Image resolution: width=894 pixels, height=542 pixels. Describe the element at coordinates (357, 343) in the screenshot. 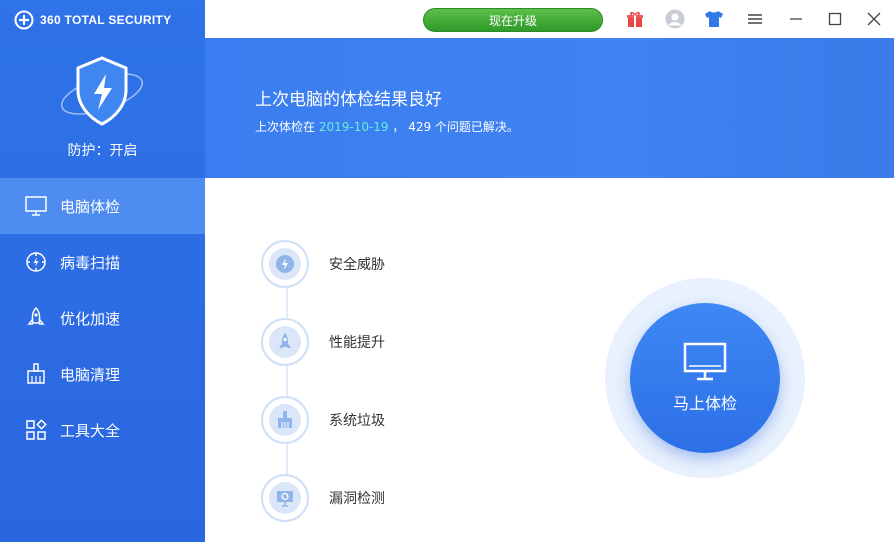

I see `step-label: 性能提升` at that location.